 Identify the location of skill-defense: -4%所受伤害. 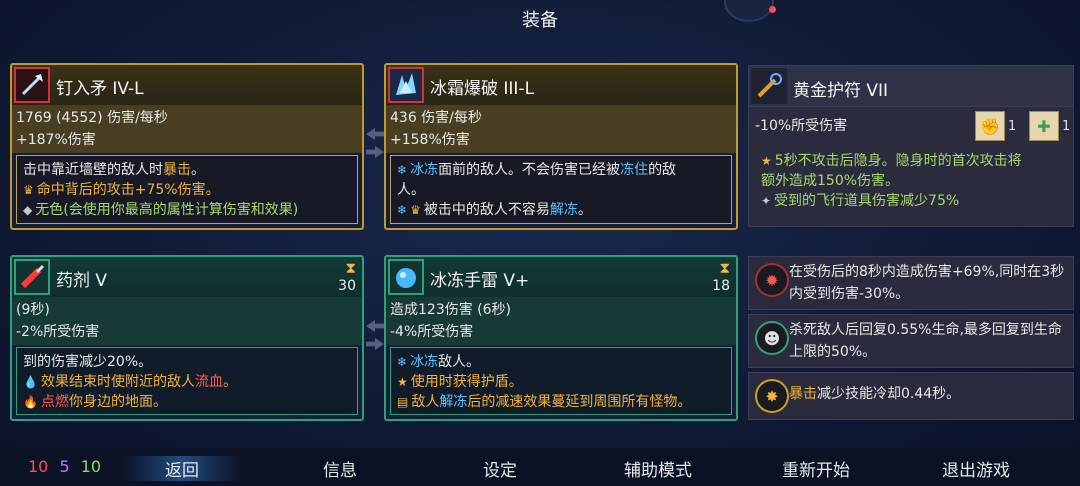
(432, 332).